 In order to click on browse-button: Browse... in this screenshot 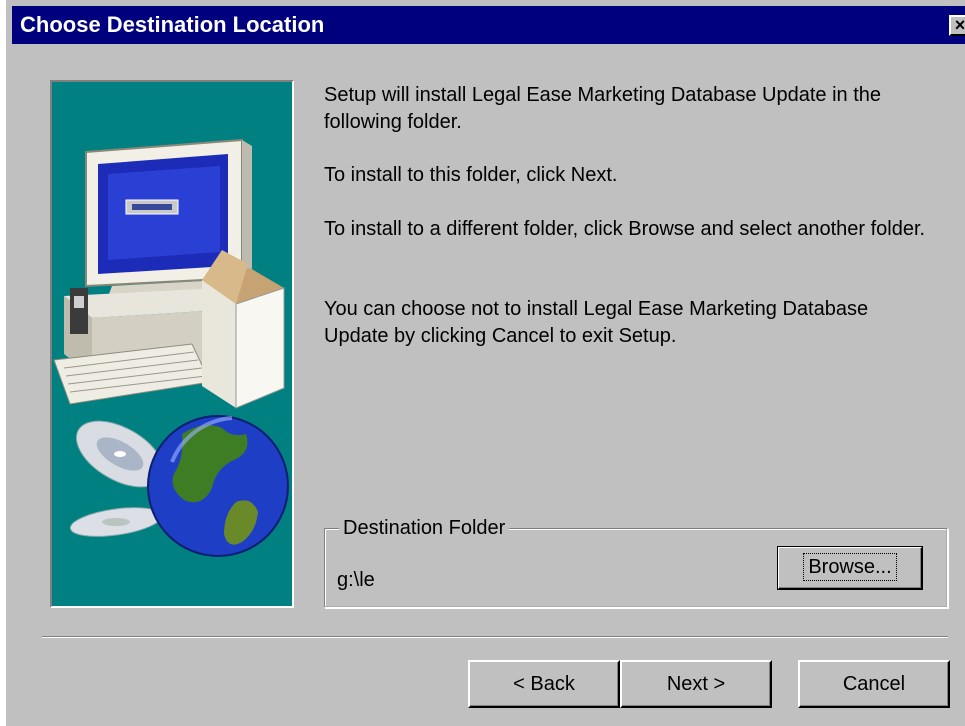, I will do `click(850, 568)`.